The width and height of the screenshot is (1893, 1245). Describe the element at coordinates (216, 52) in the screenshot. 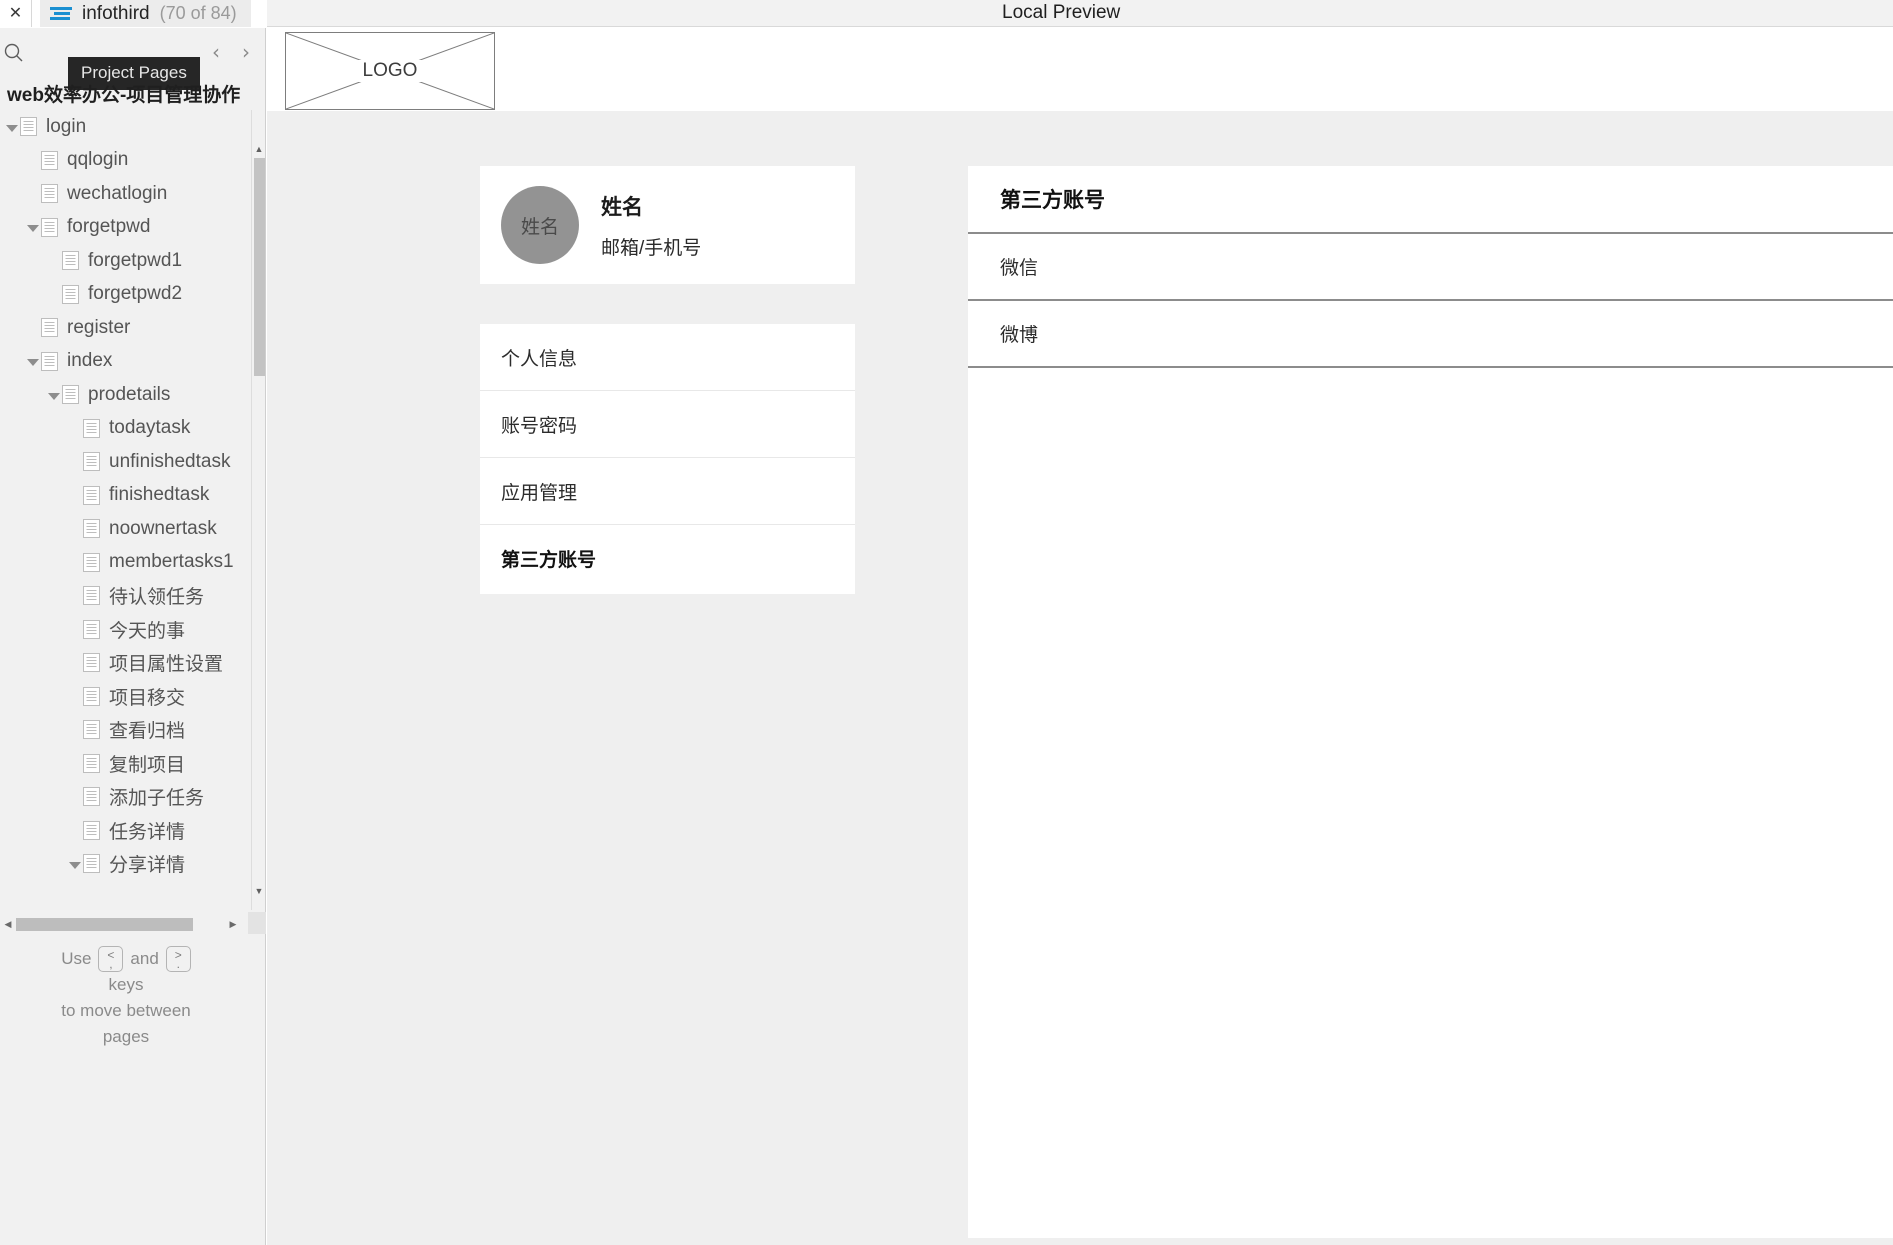

I see `prev-page-icon: ‹` at that location.